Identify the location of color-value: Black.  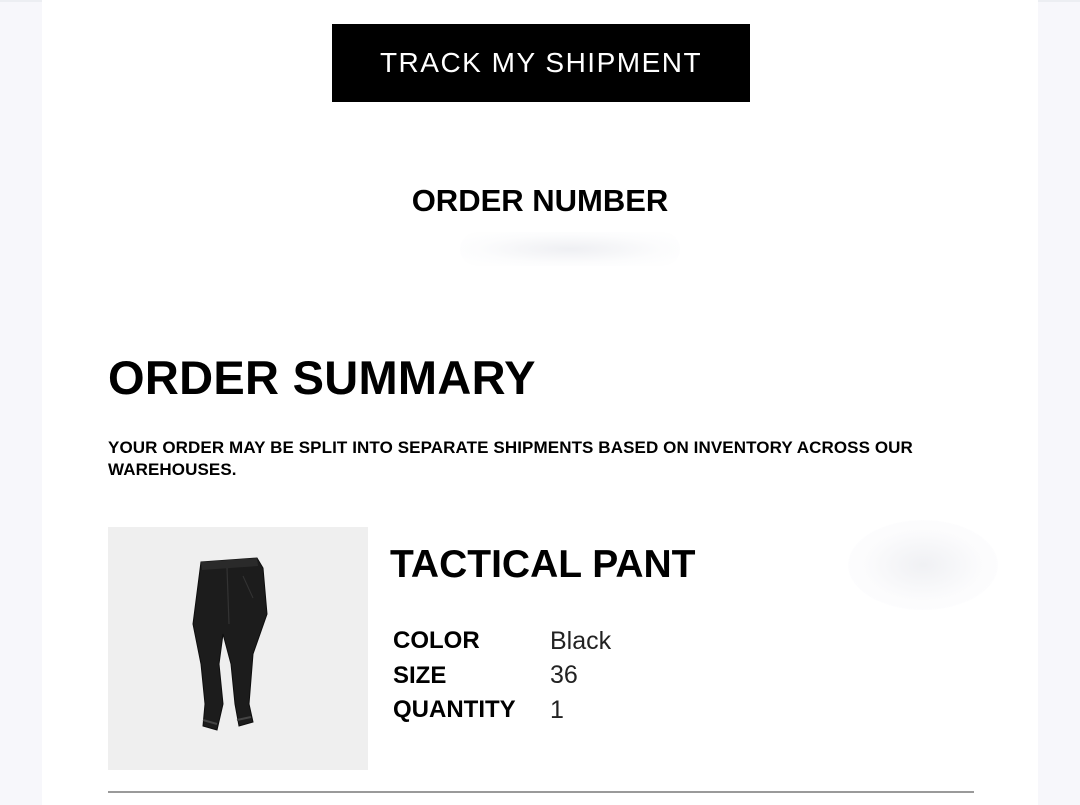
(581, 640).